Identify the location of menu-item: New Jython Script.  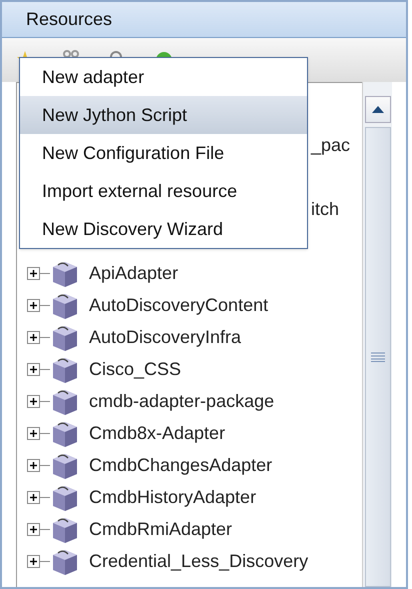
(163, 115).